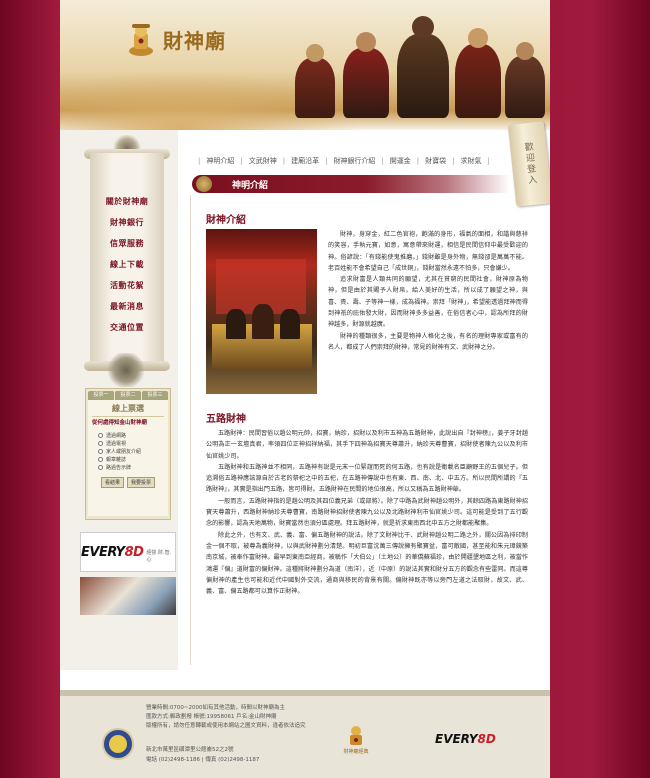  I want to click on nav-item-deity-intro: 神明介紹, so click(220, 161).